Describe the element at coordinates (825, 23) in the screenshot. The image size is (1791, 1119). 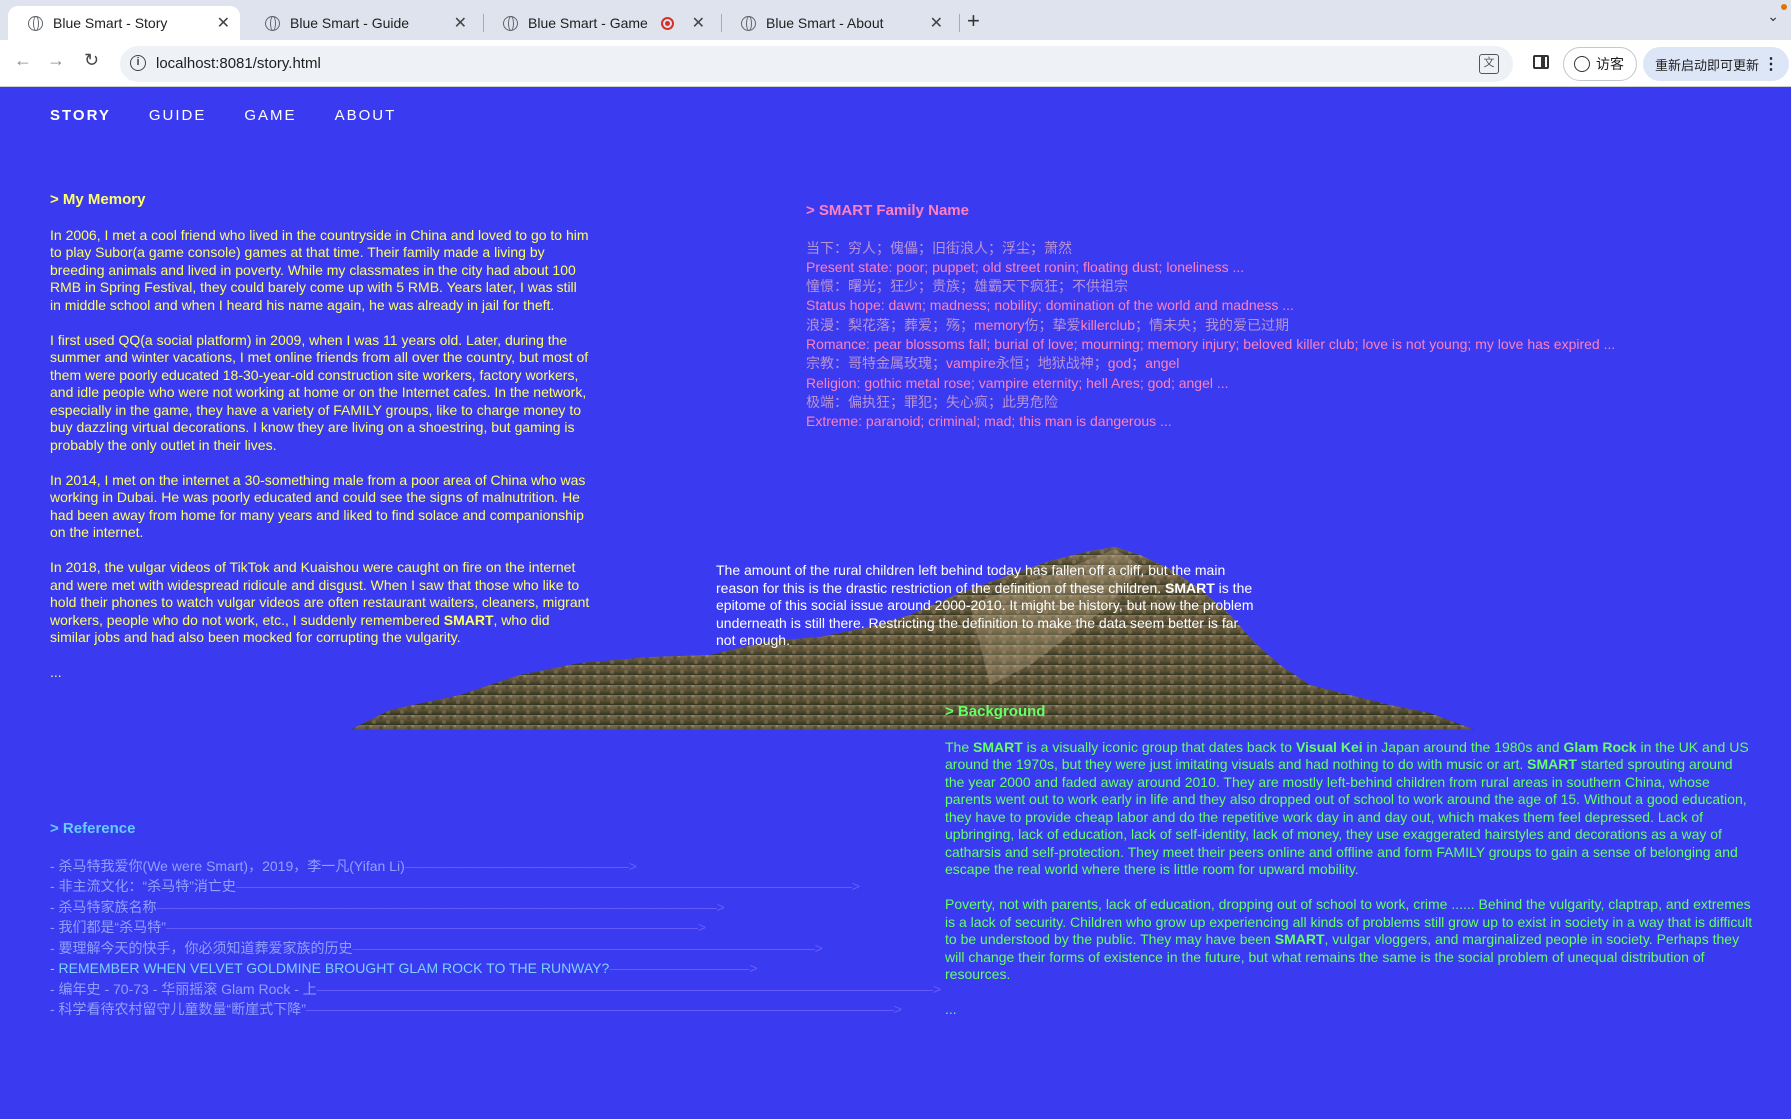
I see `tab-title: Blue Smart - About` at that location.